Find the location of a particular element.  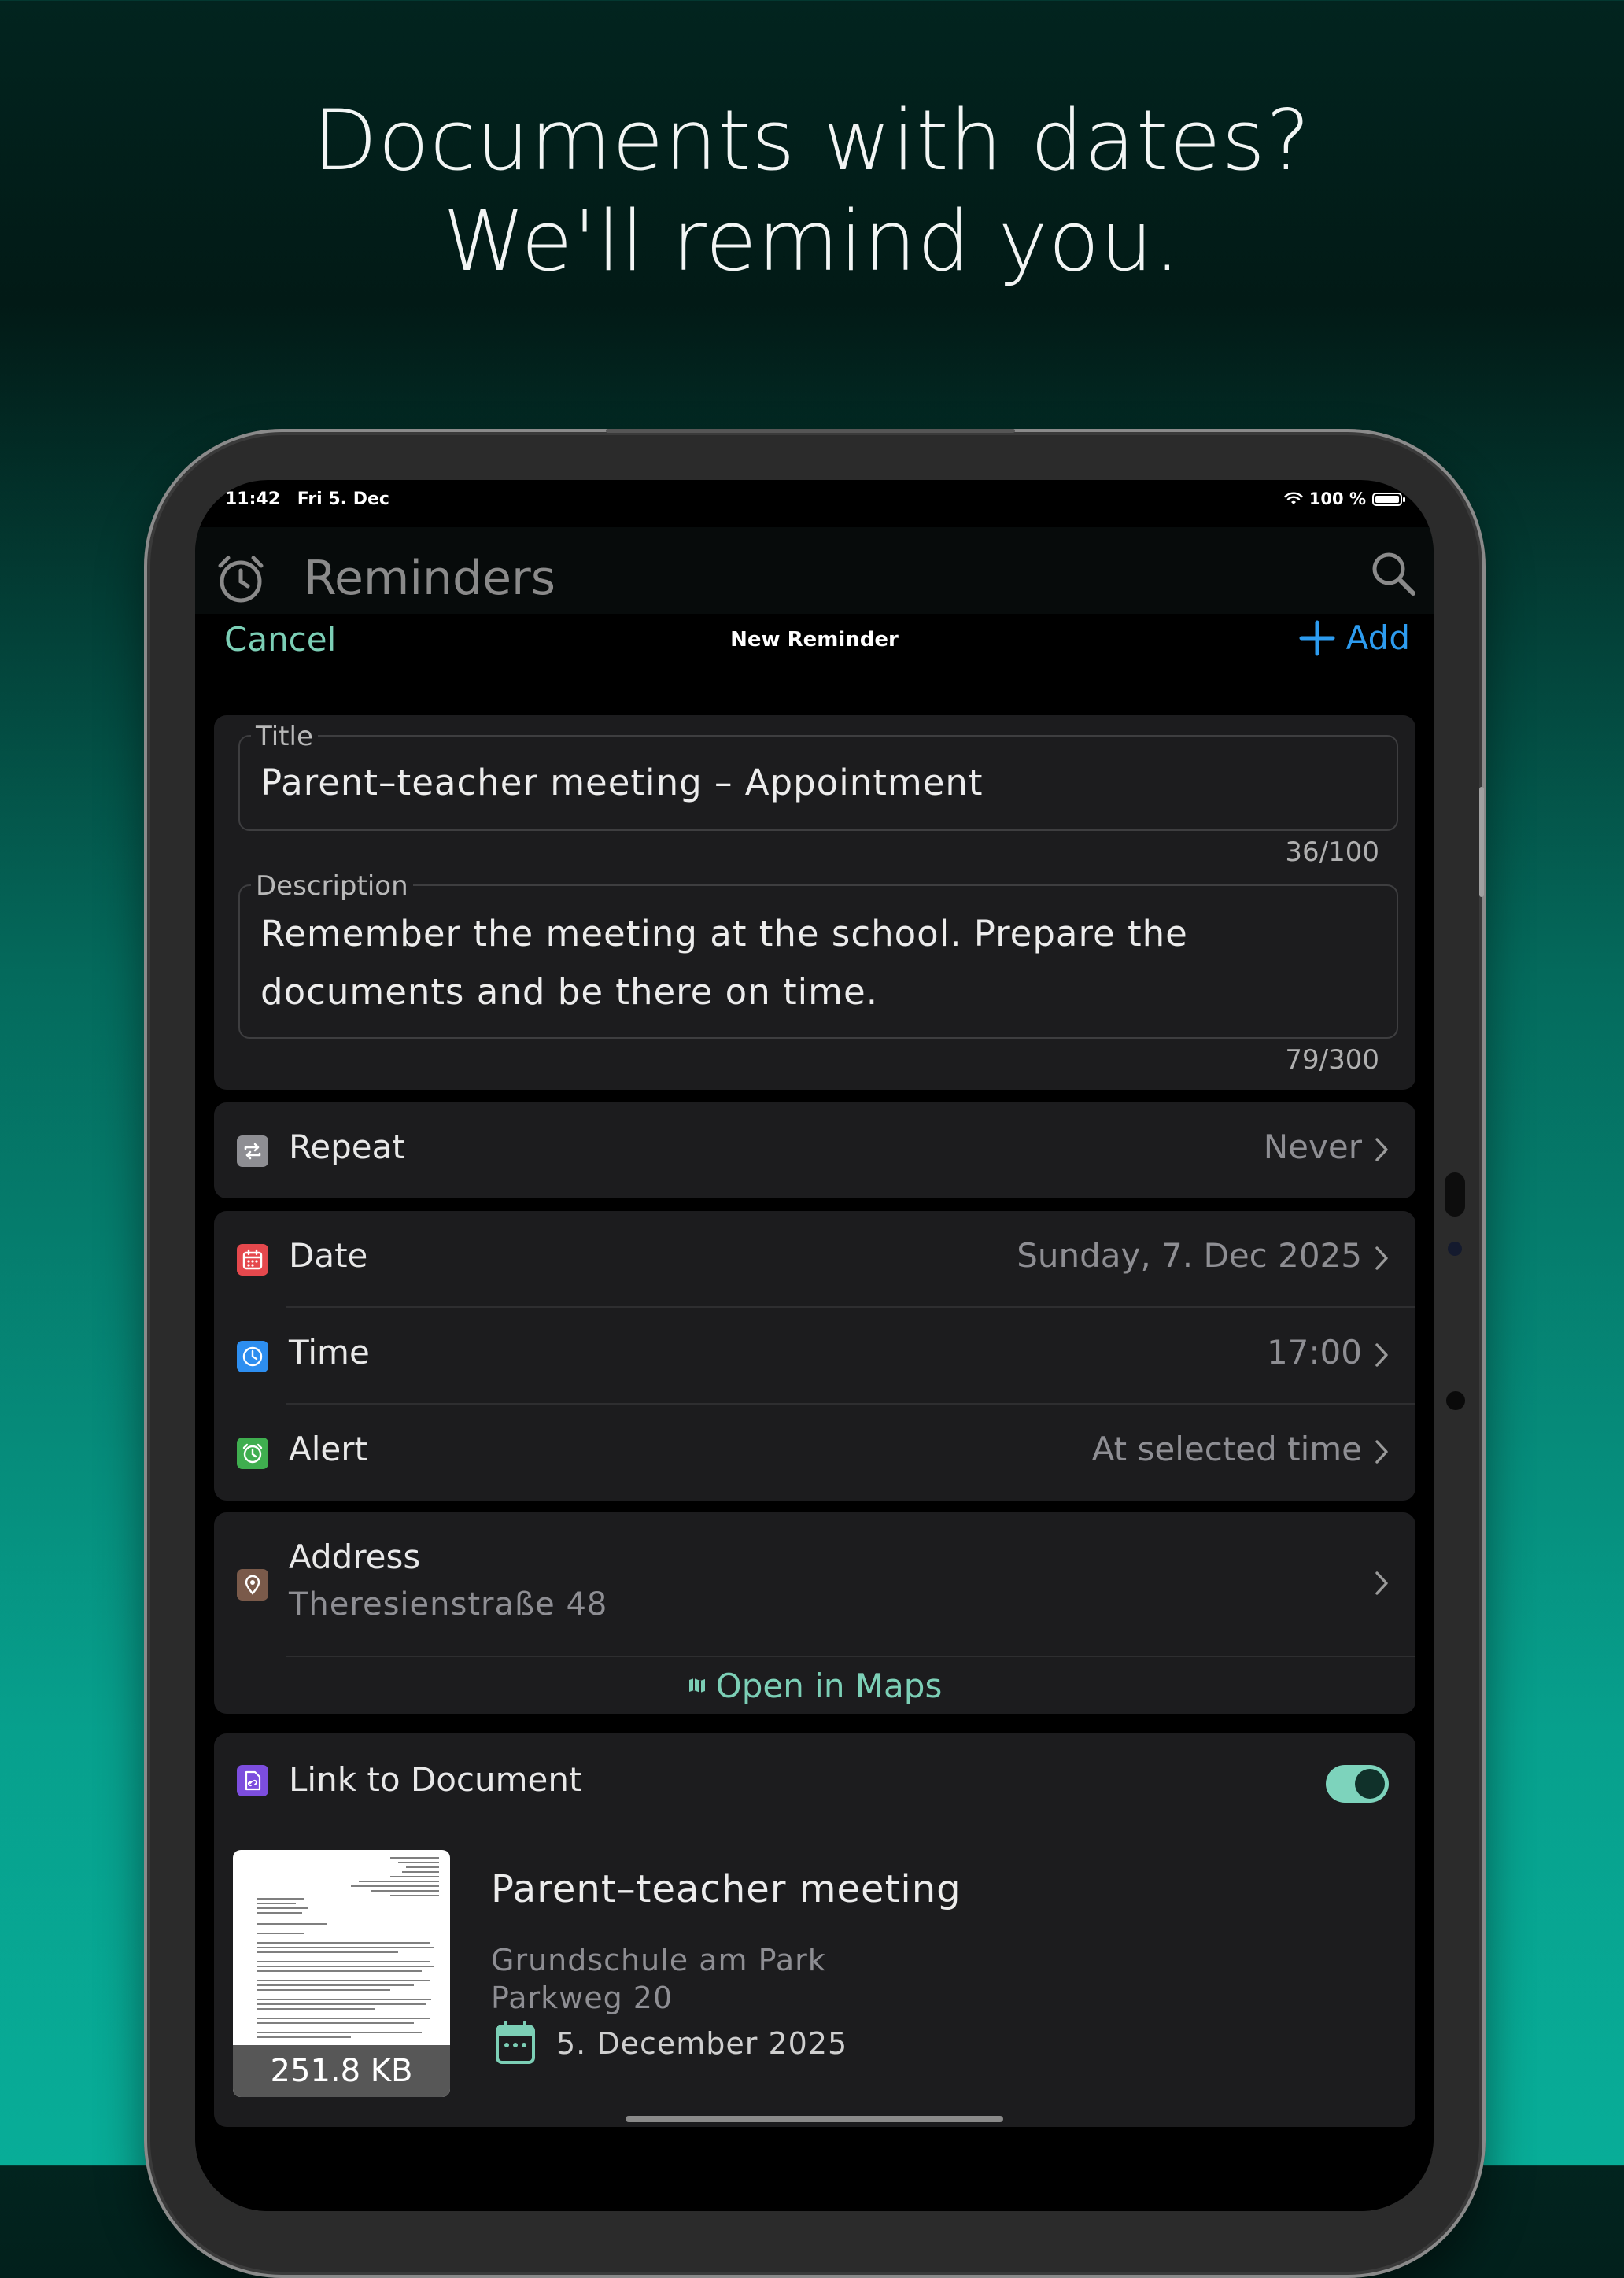

description-field-label: Description is located at coordinates (332, 886).